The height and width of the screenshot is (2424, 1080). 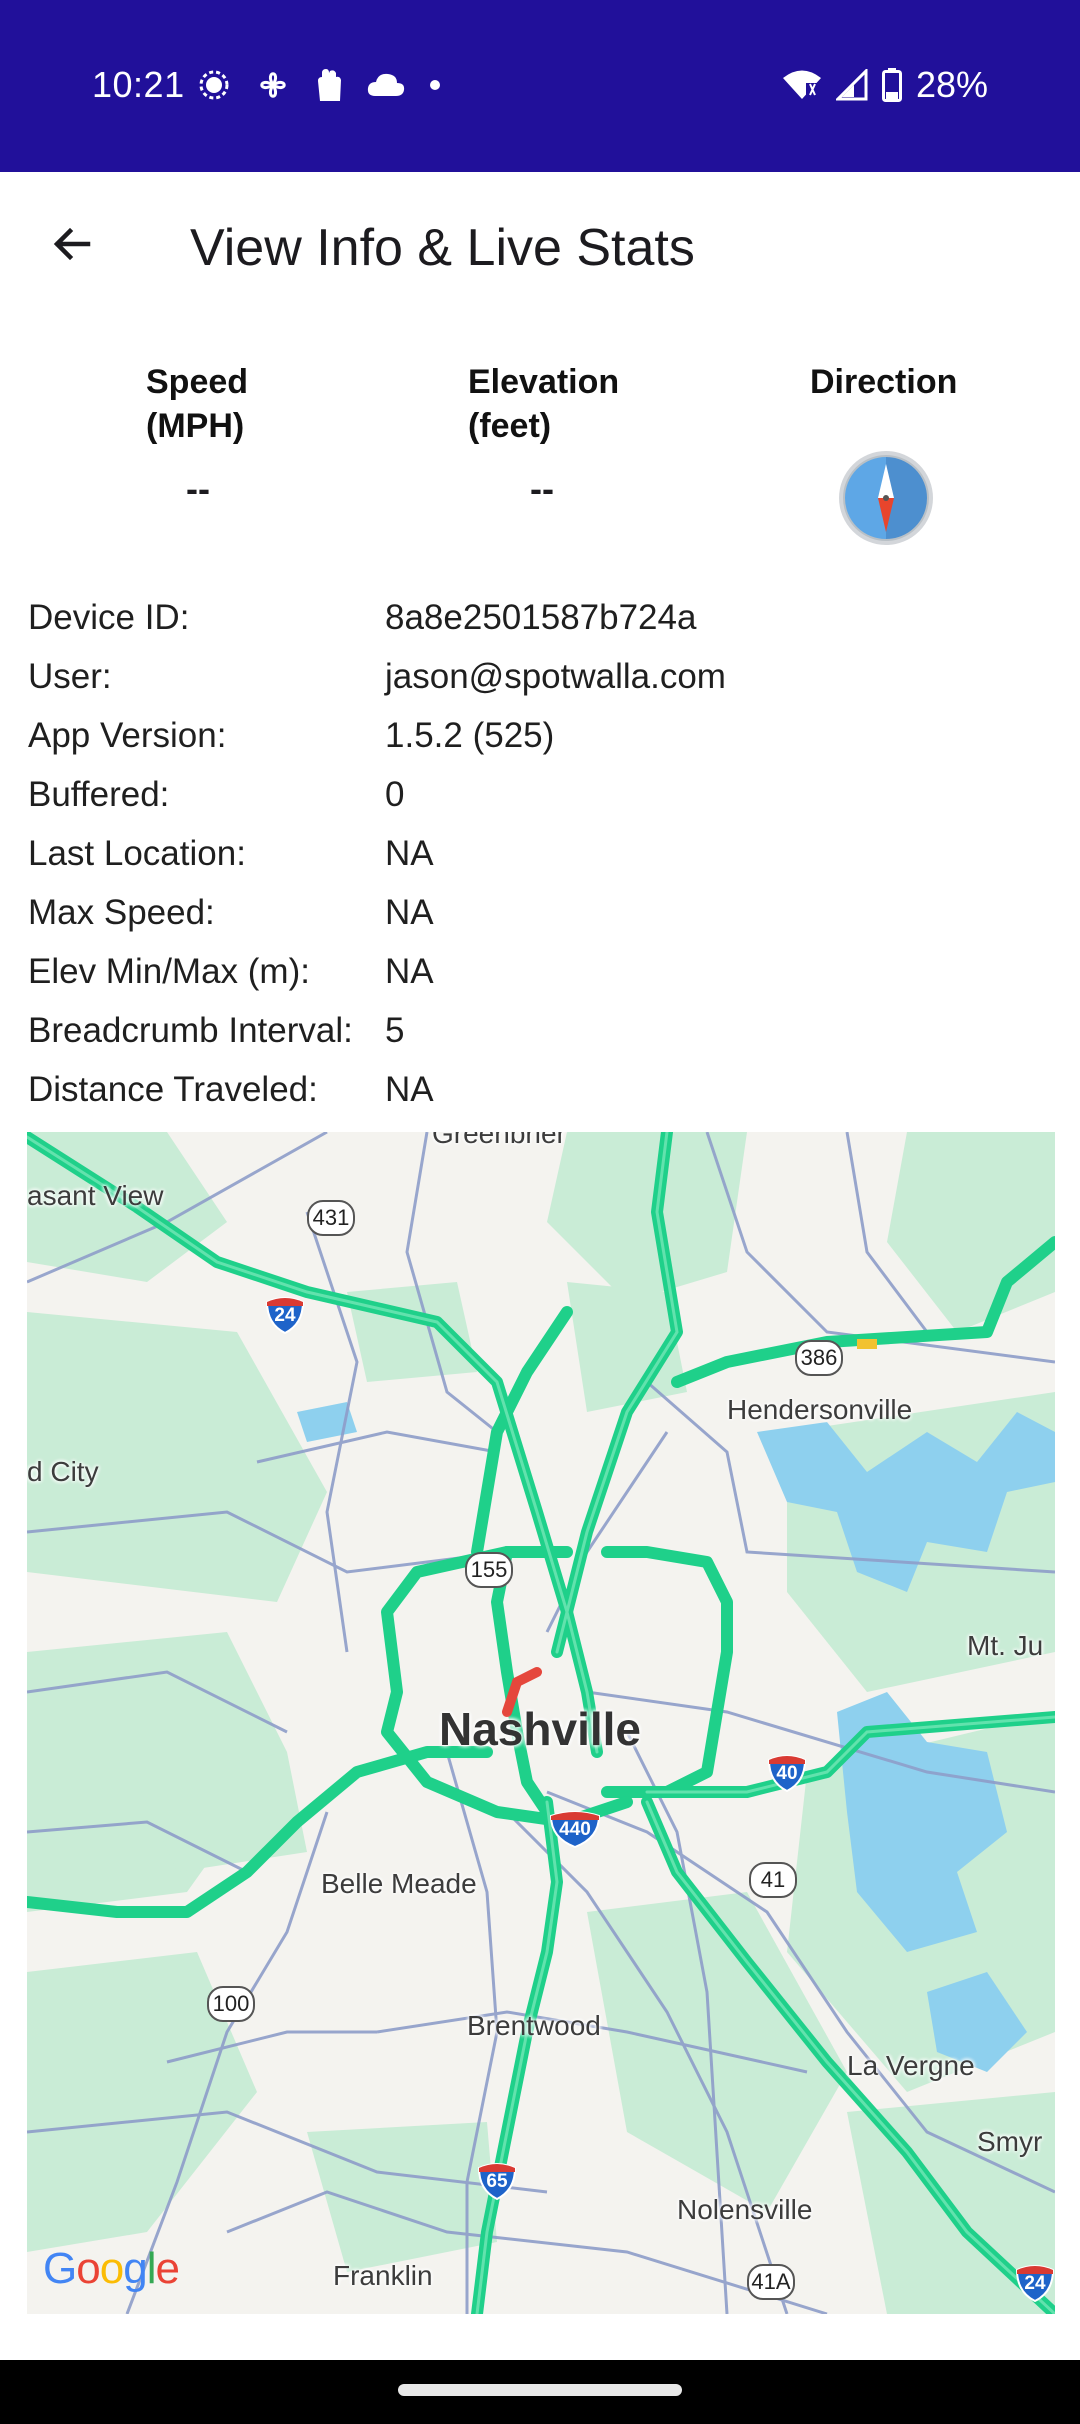 I want to click on status-time: 10:21, so click(x=138, y=84).